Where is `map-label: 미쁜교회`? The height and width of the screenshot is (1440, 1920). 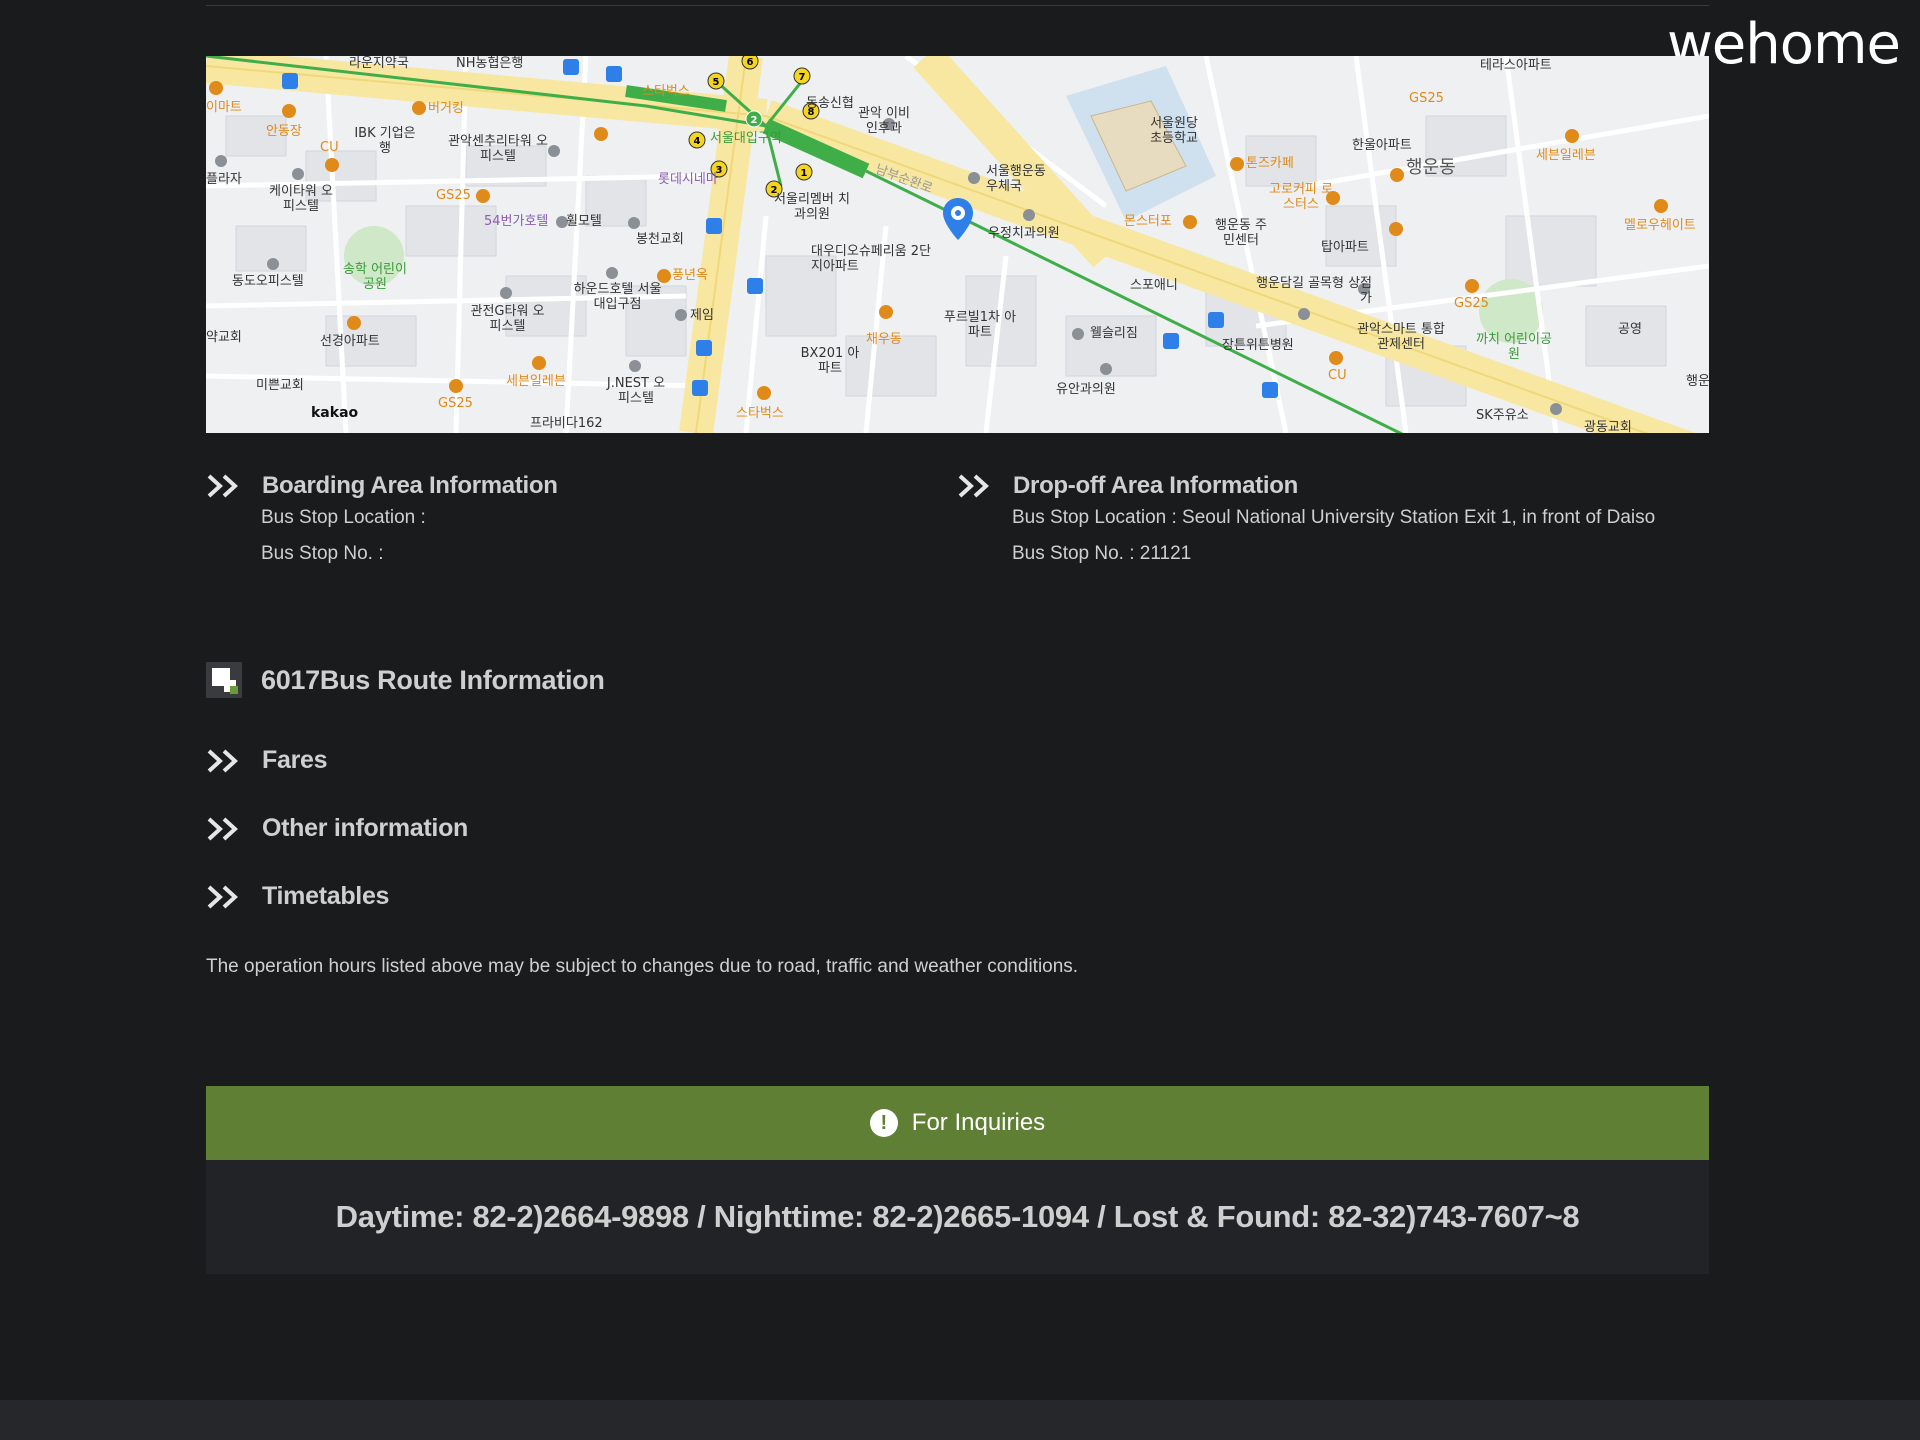 map-label: 미쁜교회 is located at coordinates (280, 385).